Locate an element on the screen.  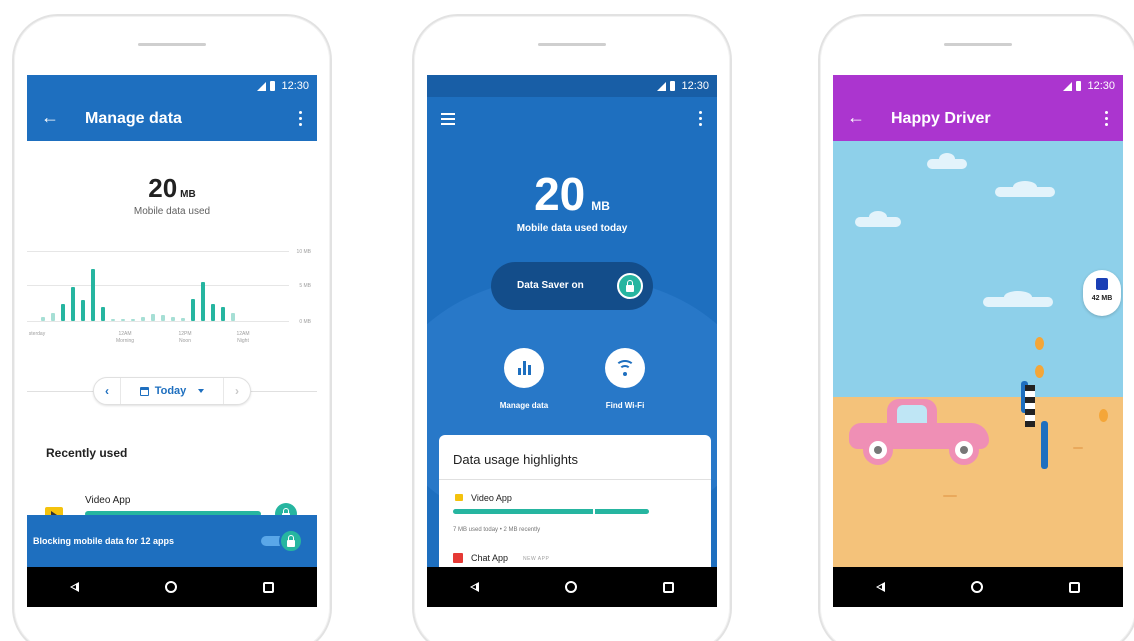
app-name: Video App is located at coordinates (108, 500).